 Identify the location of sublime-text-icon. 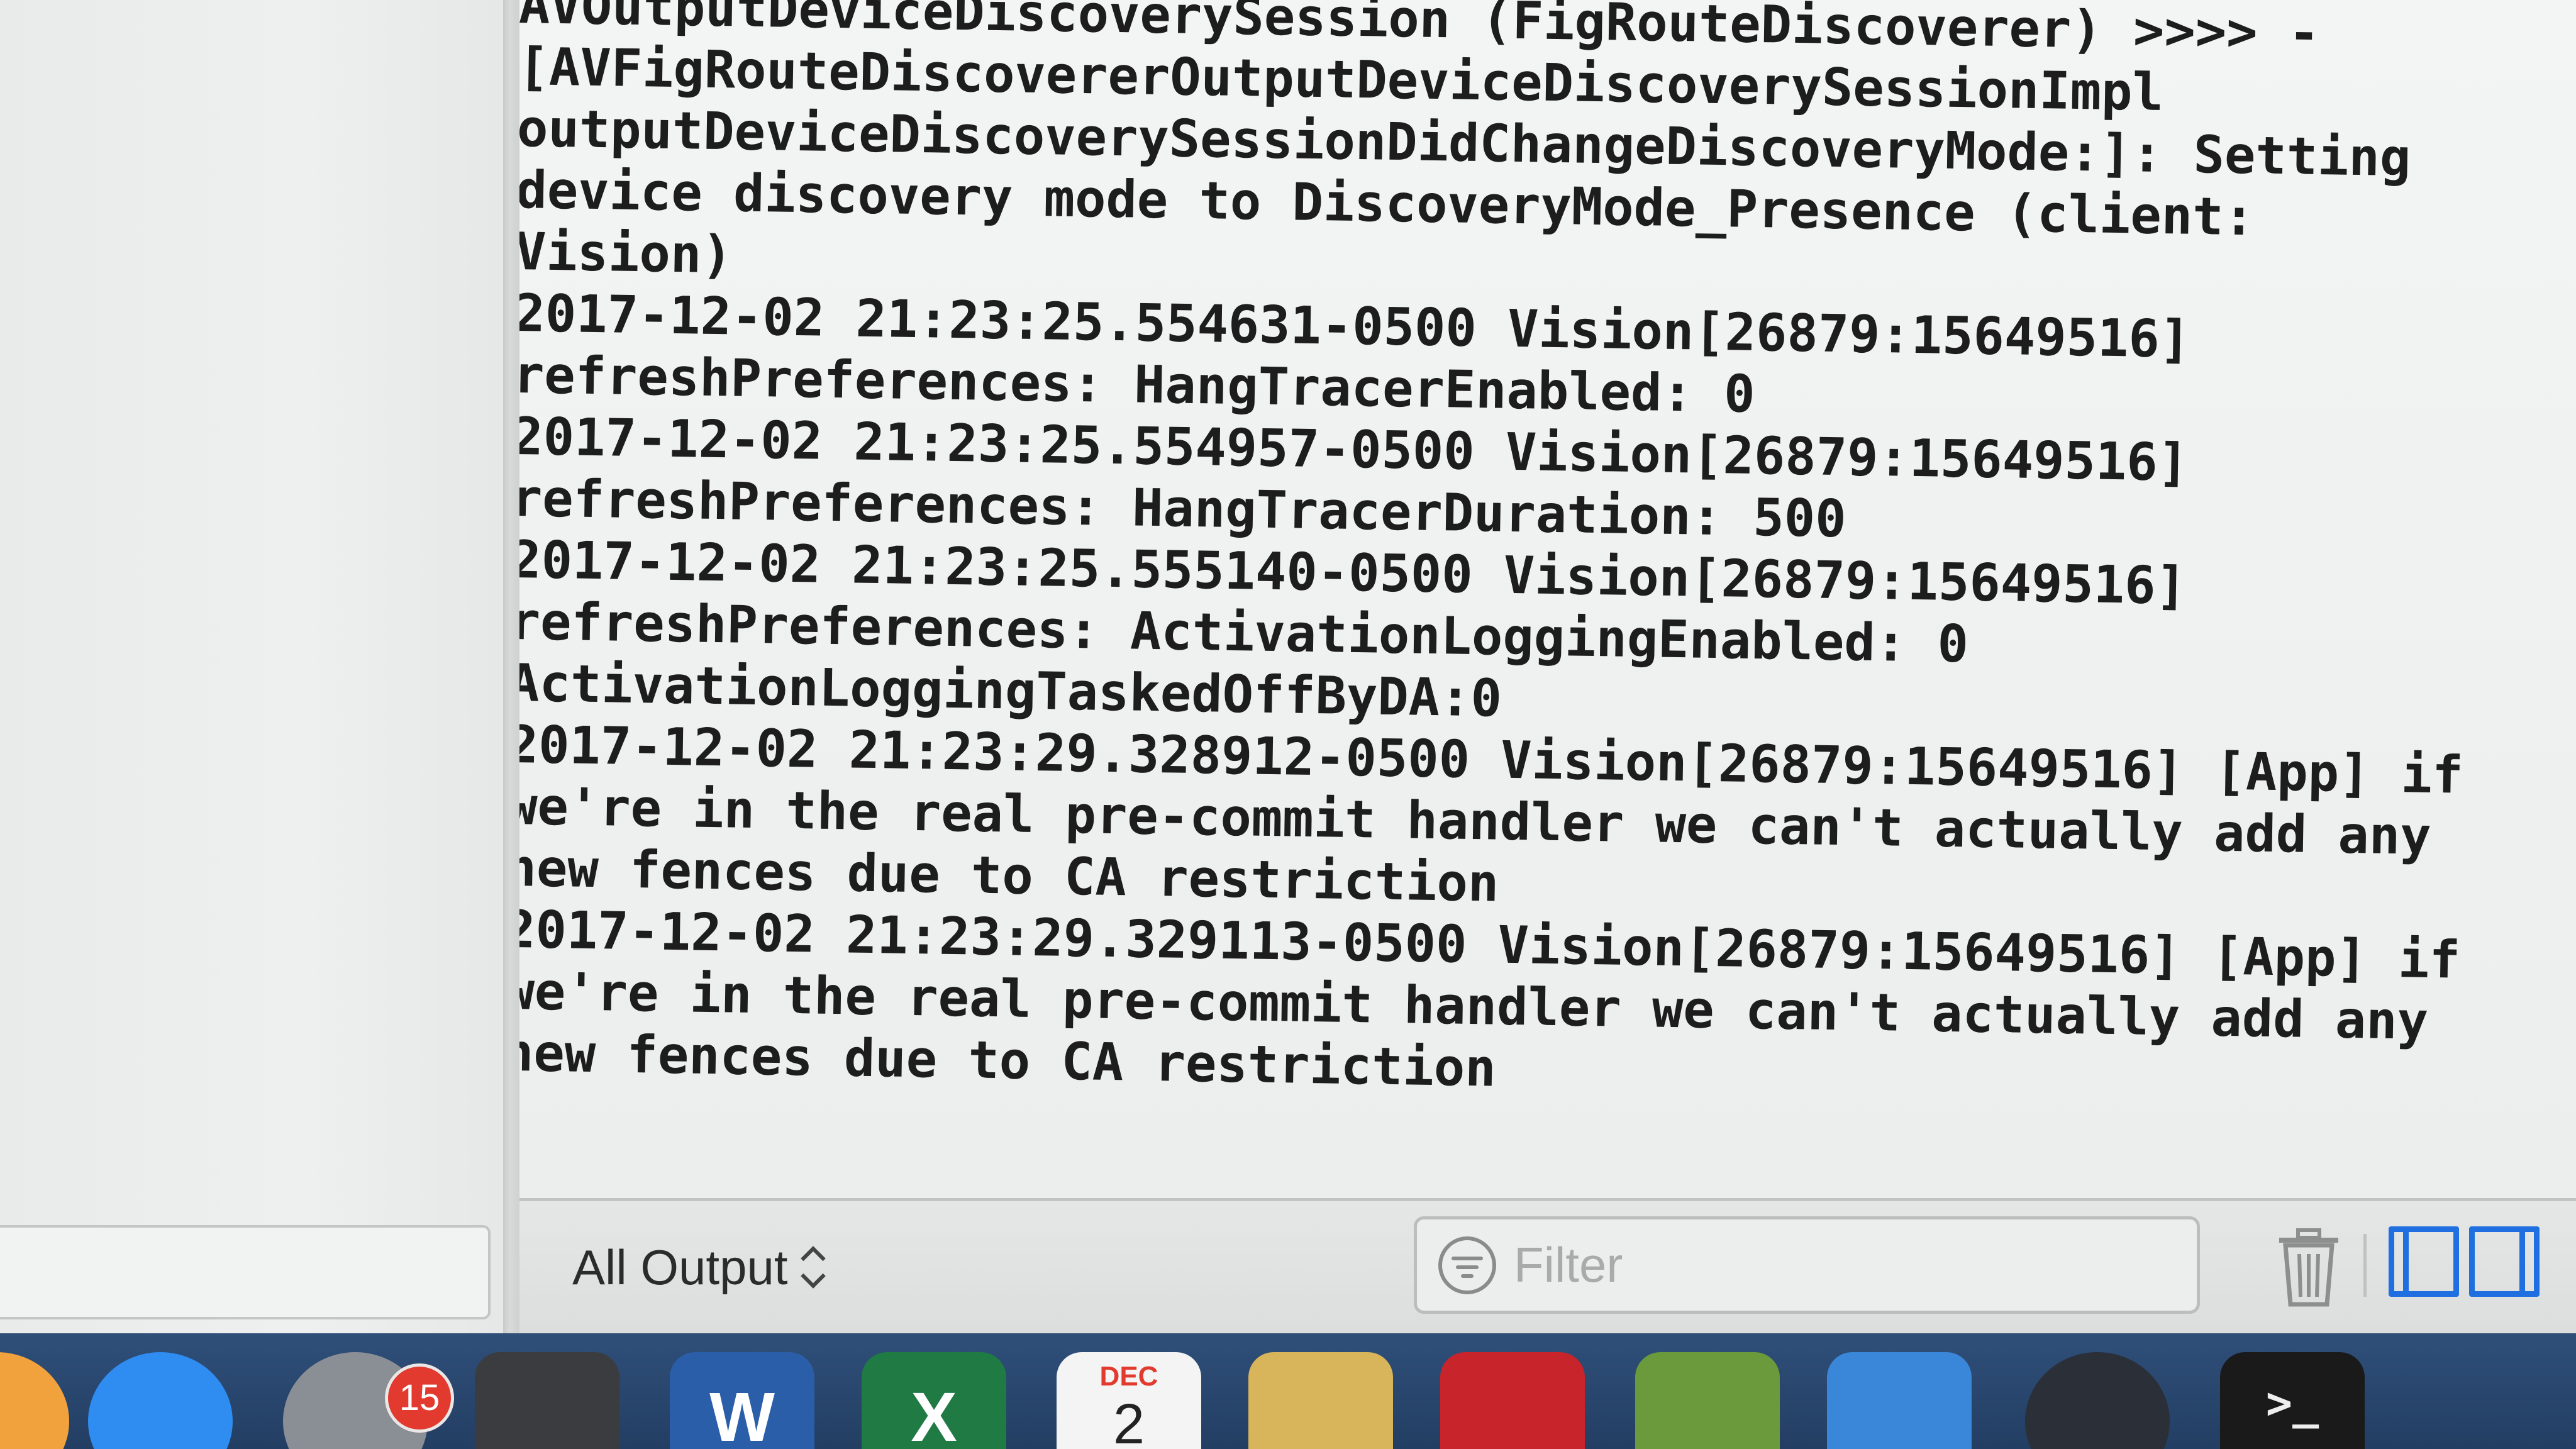
(547, 1400).